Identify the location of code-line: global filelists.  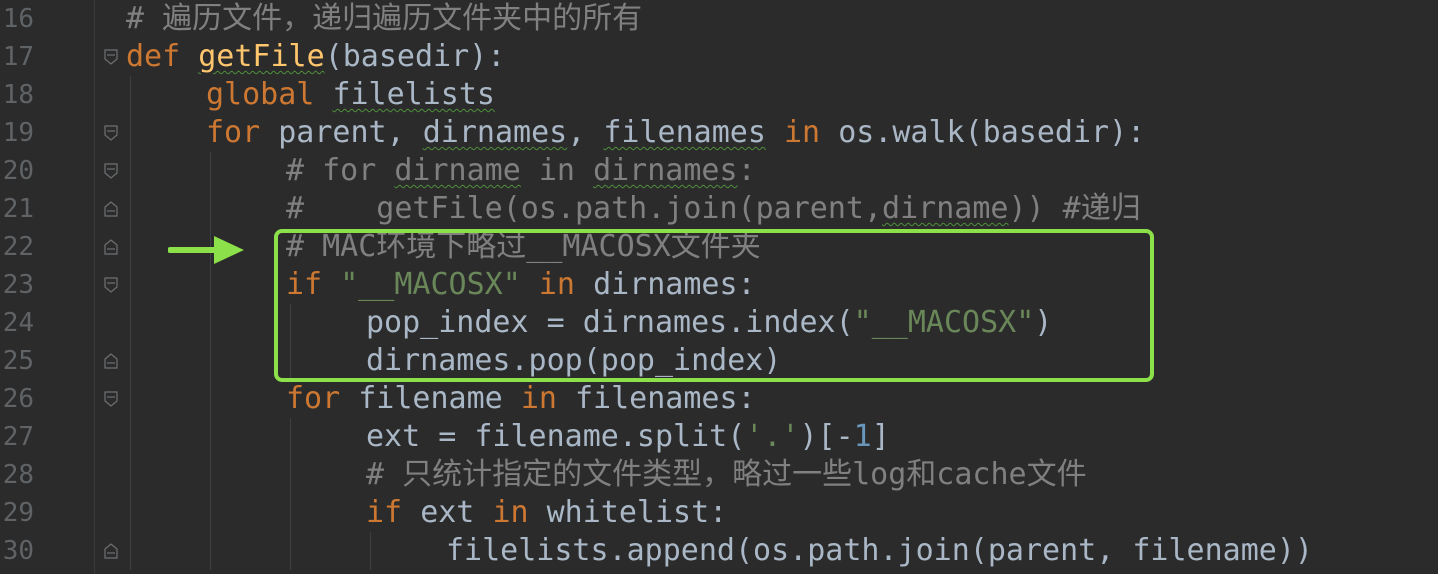
(350, 95).